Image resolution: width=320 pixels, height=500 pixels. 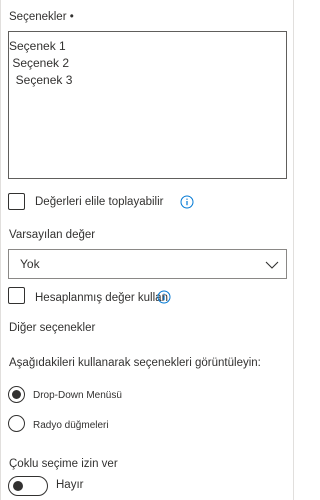 What do you see at coordinates (28, 486) in the screenshot?
I see `multi-select-toggle` at bounding box center [28, 486].